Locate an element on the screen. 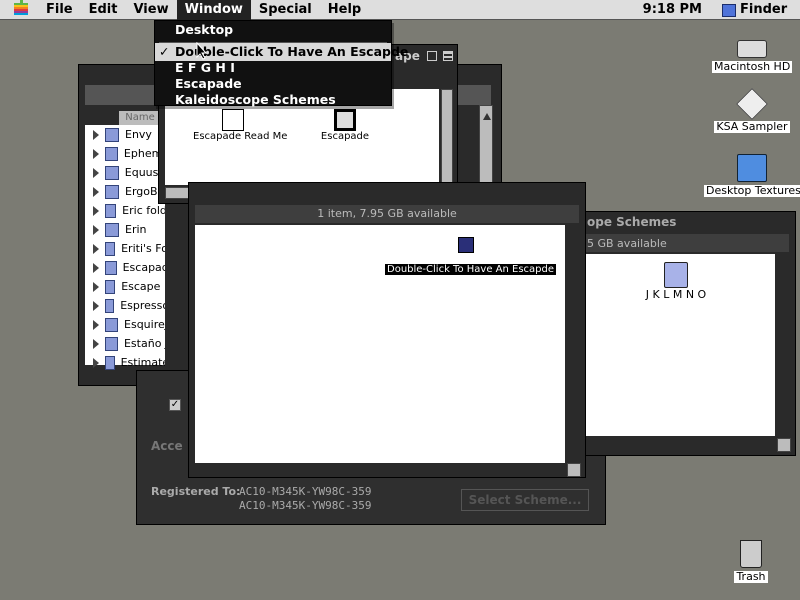 The image size is (800, 600). zoom-box-icon is located at coordinates (432, 56).